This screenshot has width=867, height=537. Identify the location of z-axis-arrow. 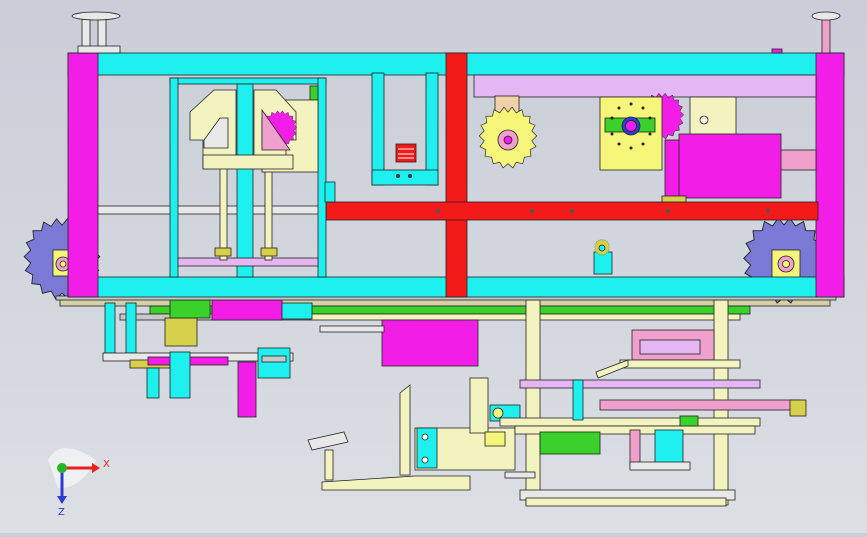
(62, 500).